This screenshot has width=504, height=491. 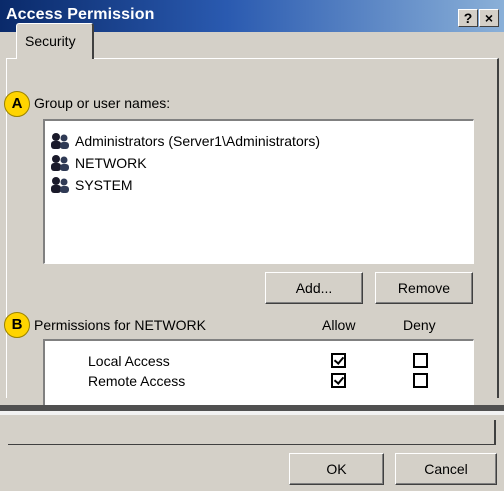 I want to click on list-item: Administrators (Server1\Administrators), so click(x=184, y=141).